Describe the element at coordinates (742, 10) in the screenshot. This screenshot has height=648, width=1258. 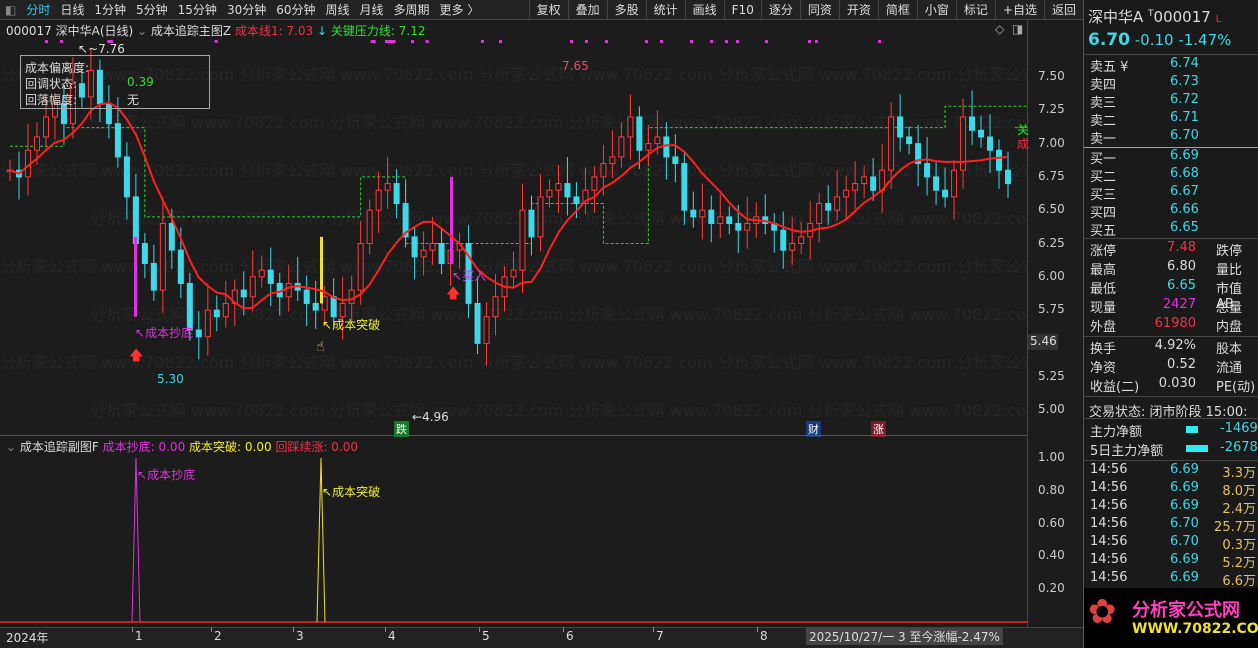
I see `toolbar-button-5: F10` at that location.